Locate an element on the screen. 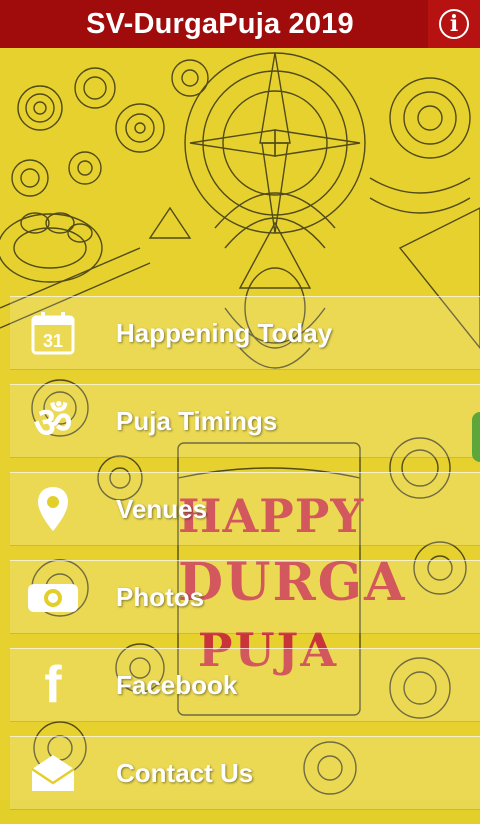 This screenshot has width=480, height=824. calendar-icon: 31 is located at coordinates (53, 333).